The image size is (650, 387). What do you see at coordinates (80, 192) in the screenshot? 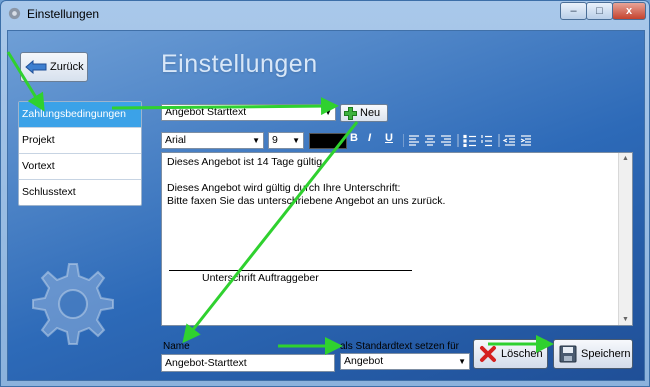
I see `nav-item-schlusstext: Schlusstext` at bounding box center [80, 192].